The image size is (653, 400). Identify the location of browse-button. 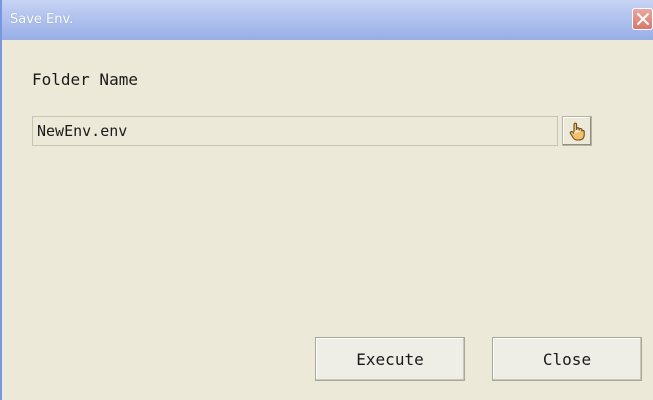
(577, 131).